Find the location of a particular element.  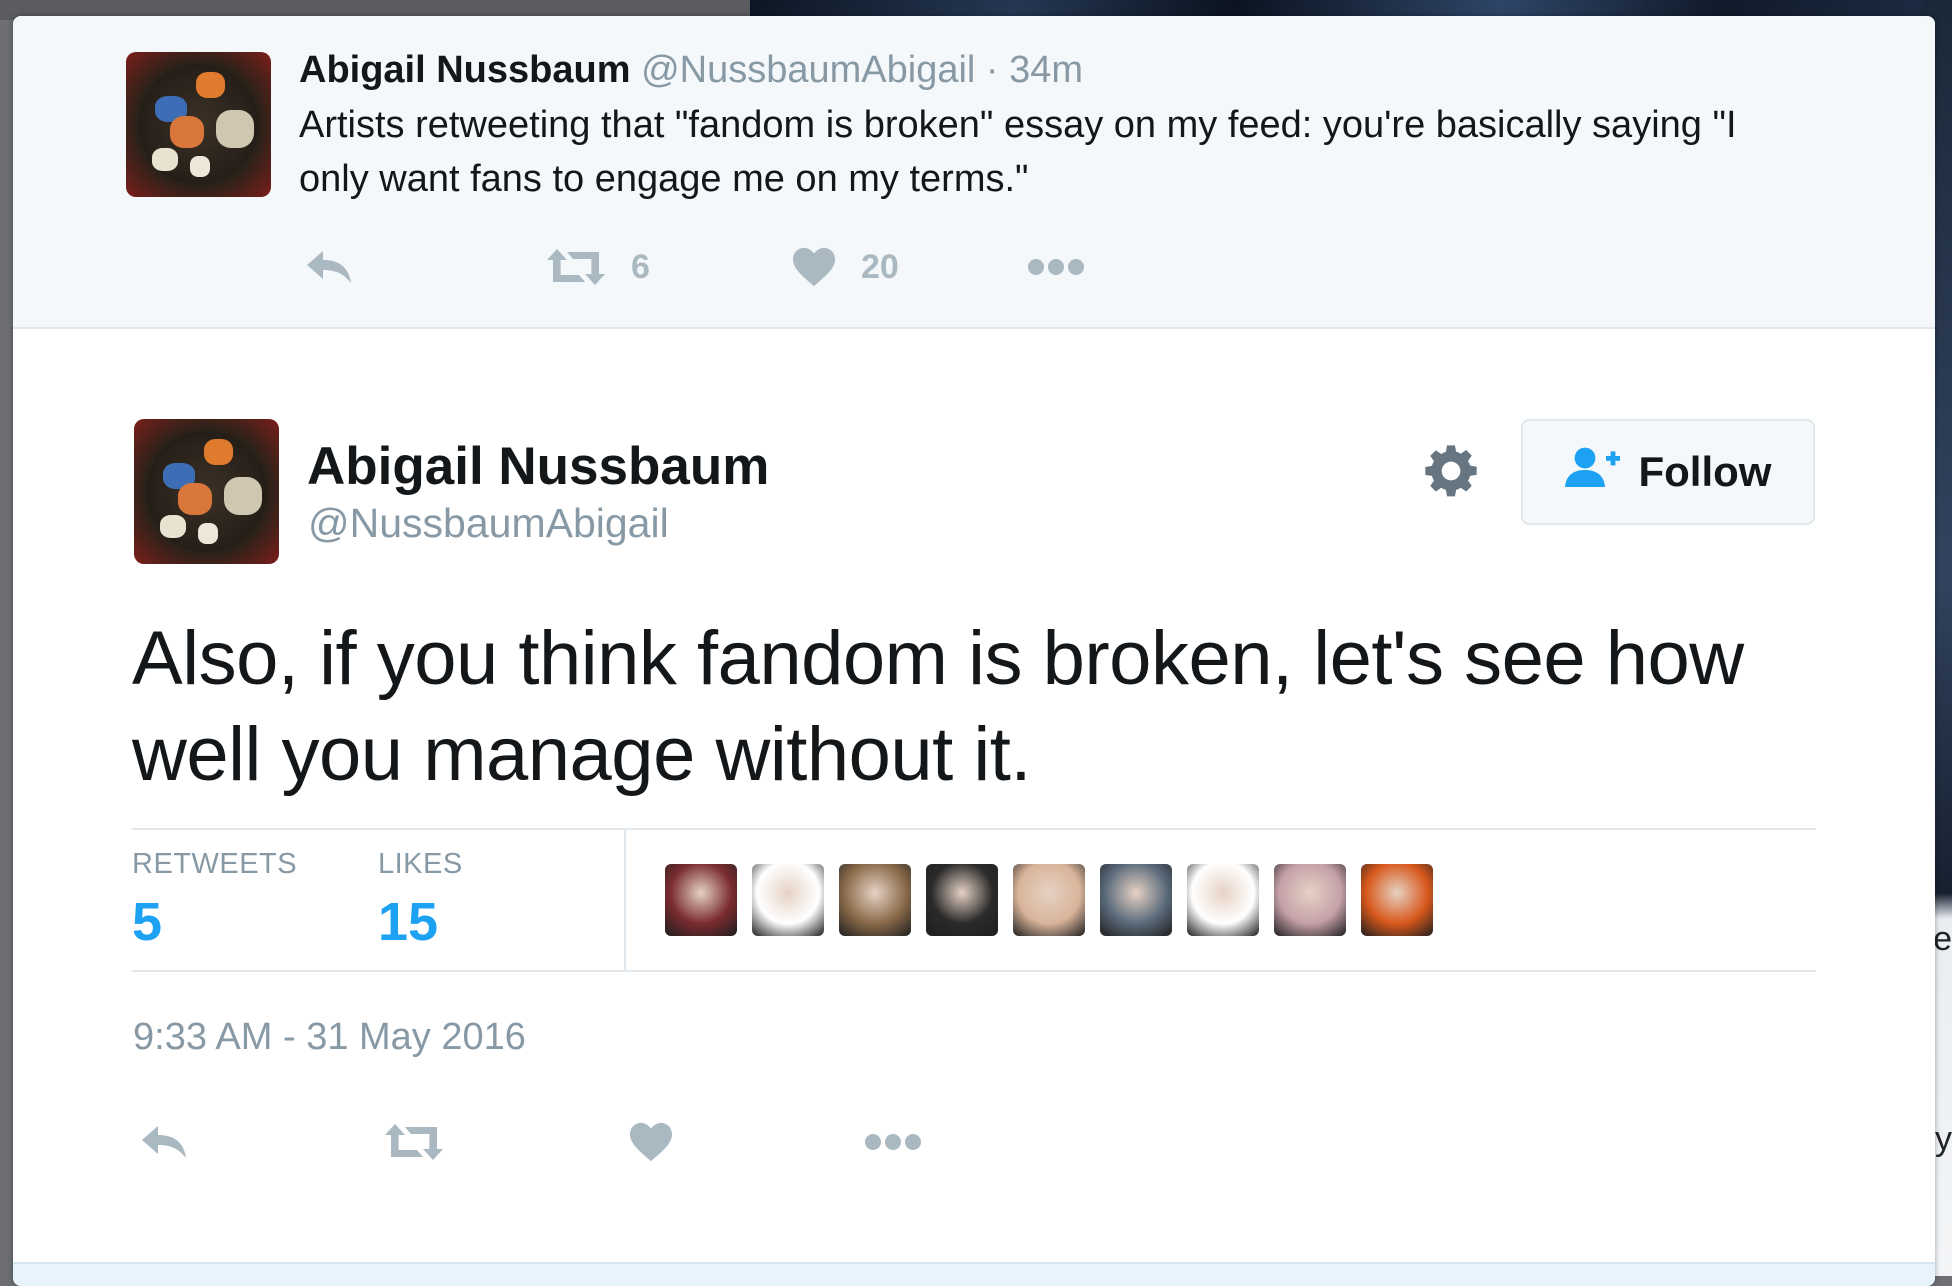

likes-label: LIKES is located at coordinates (420, 864).